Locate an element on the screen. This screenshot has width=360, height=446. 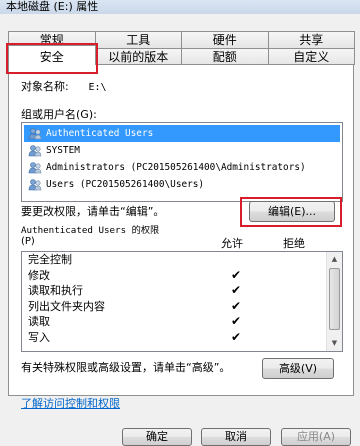
special-permissions-text: 有关特殊权限或高级设置，请单击“高级”。 is located at coordinates (126, 367).